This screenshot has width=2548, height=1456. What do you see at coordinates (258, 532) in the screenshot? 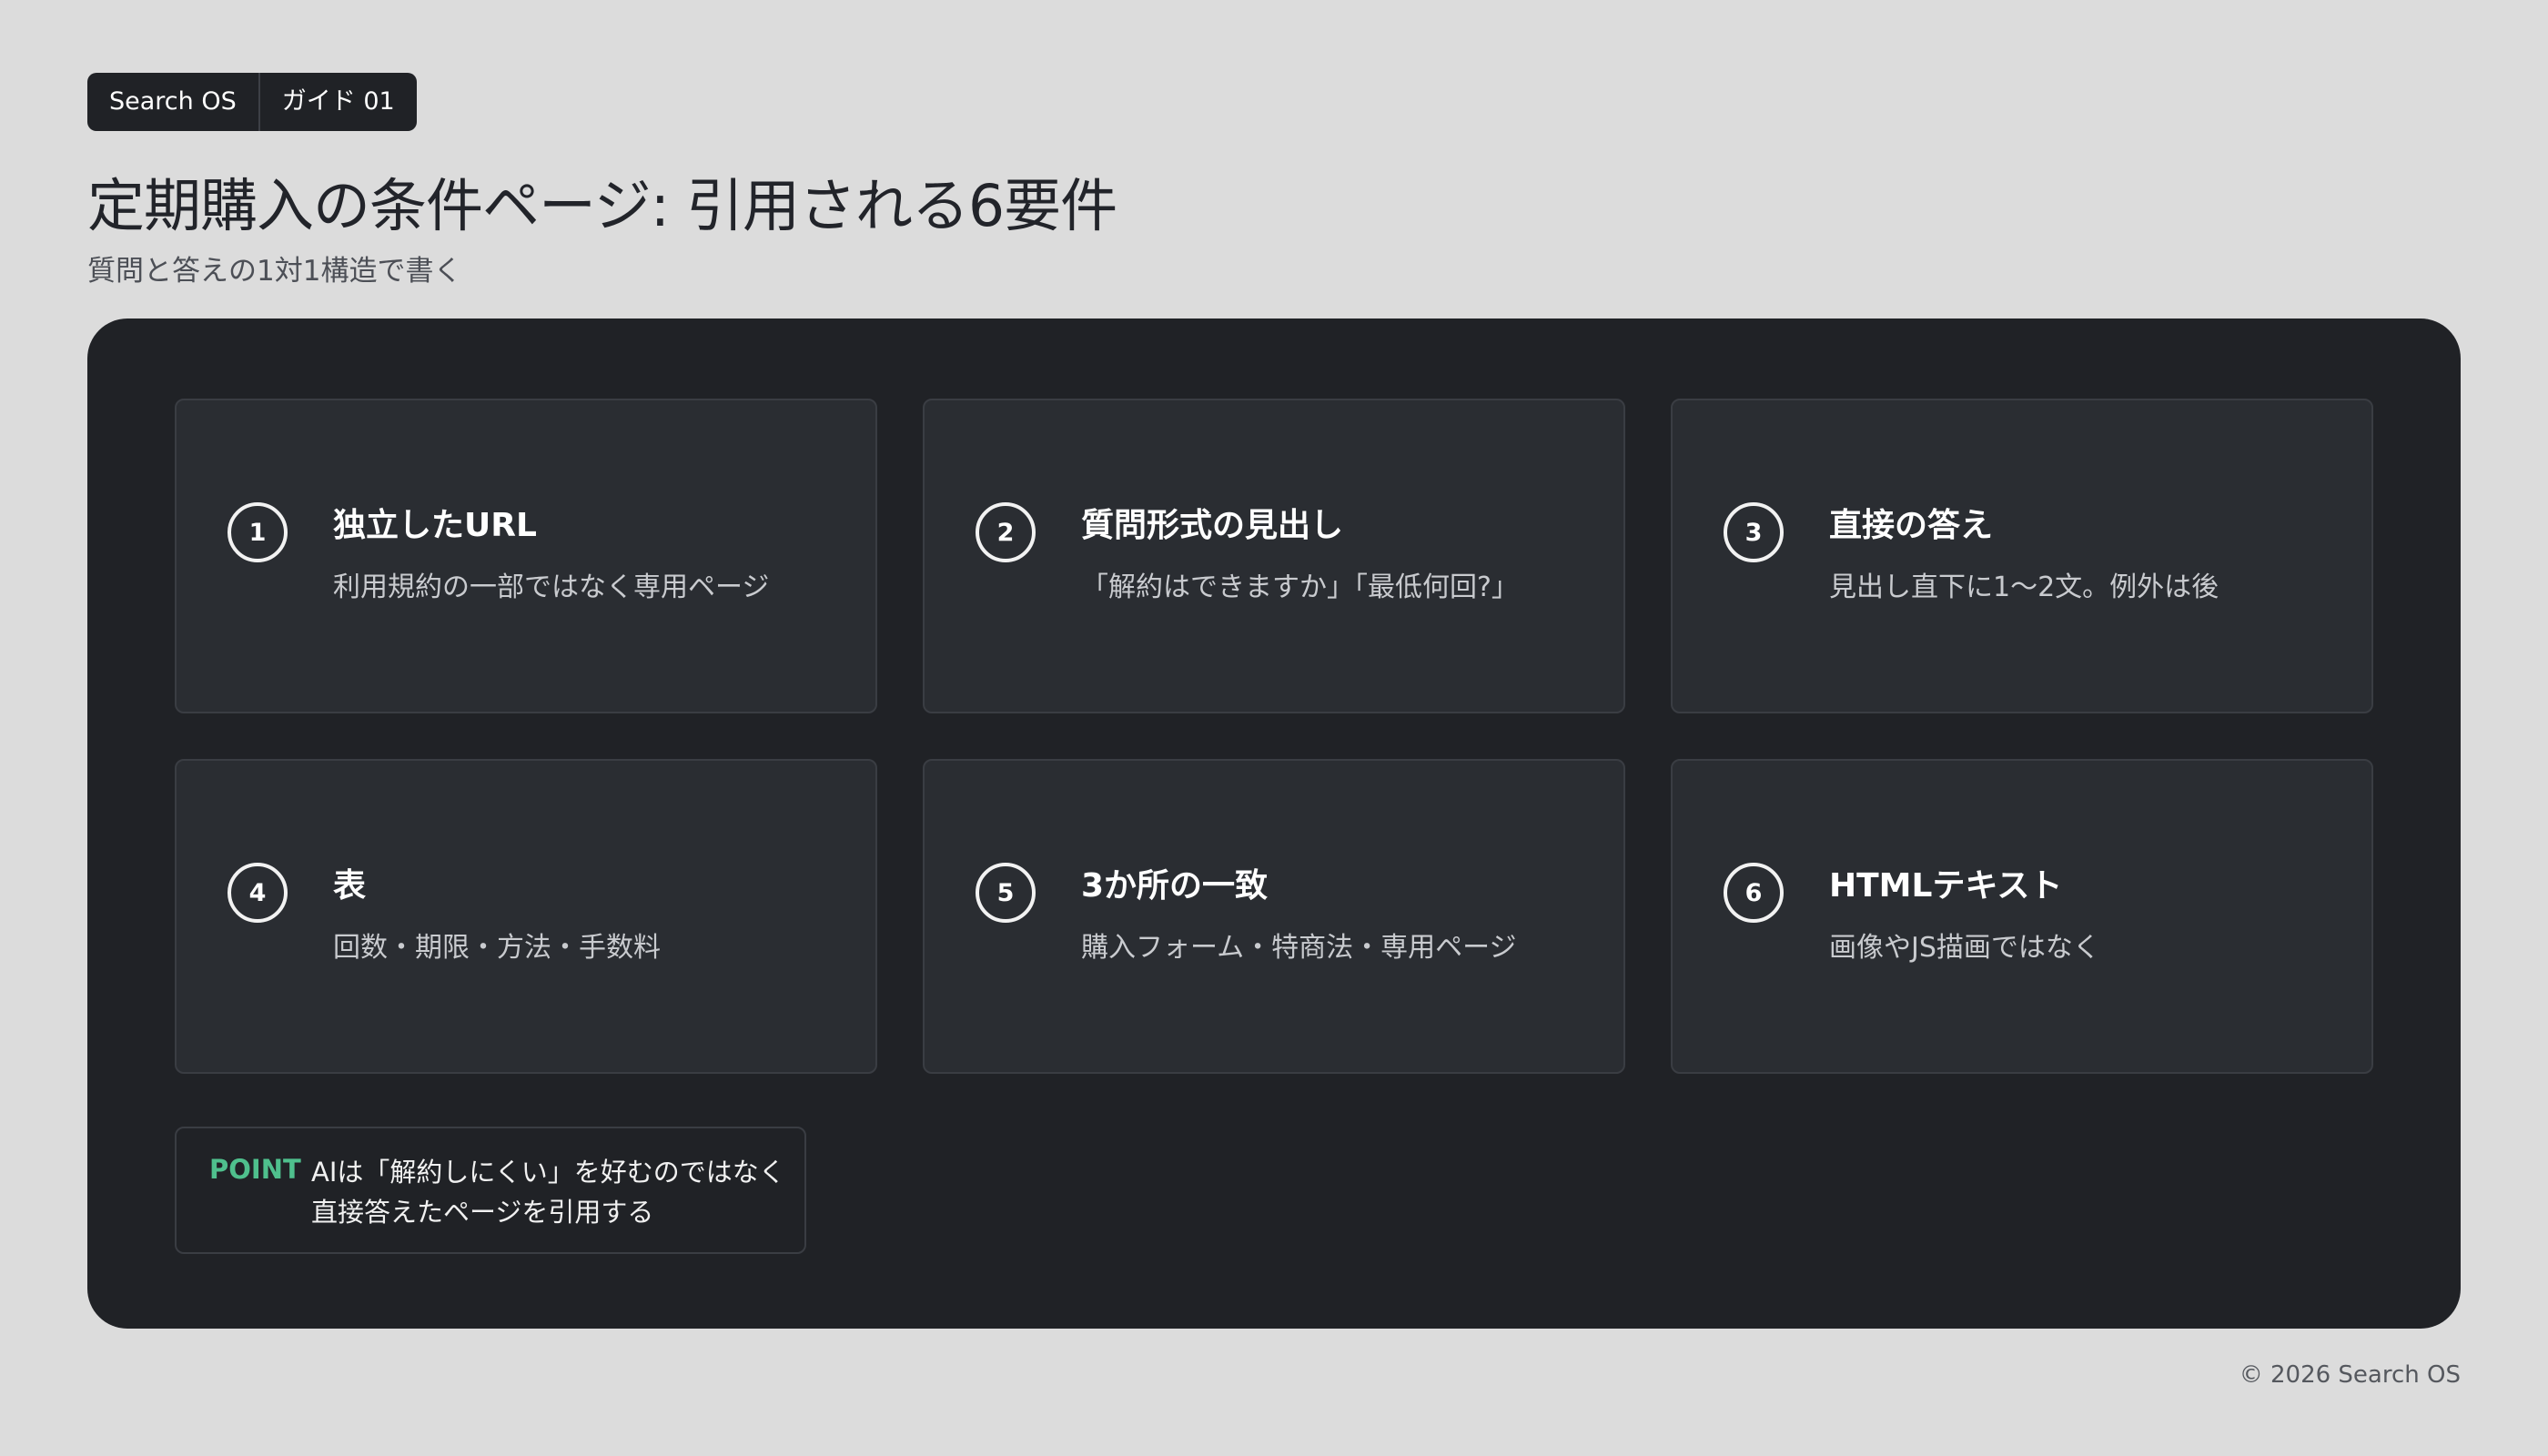
I see `step-number-badge: 1` at bounding box center [258, 532].